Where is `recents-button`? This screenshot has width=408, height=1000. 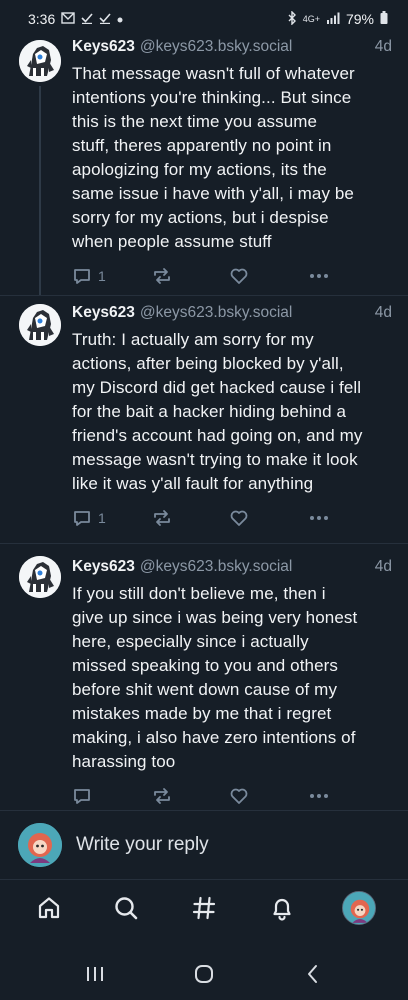 recents-button is located at coordinates (95, 974).